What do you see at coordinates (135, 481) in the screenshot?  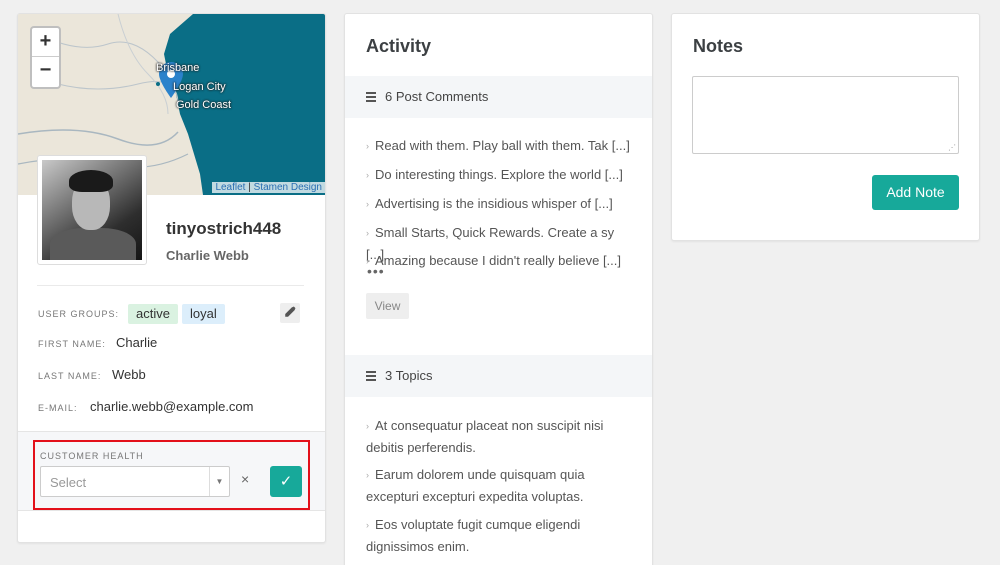 I see `customer-health-select: Select ▼` at bounding box center [135, 481].